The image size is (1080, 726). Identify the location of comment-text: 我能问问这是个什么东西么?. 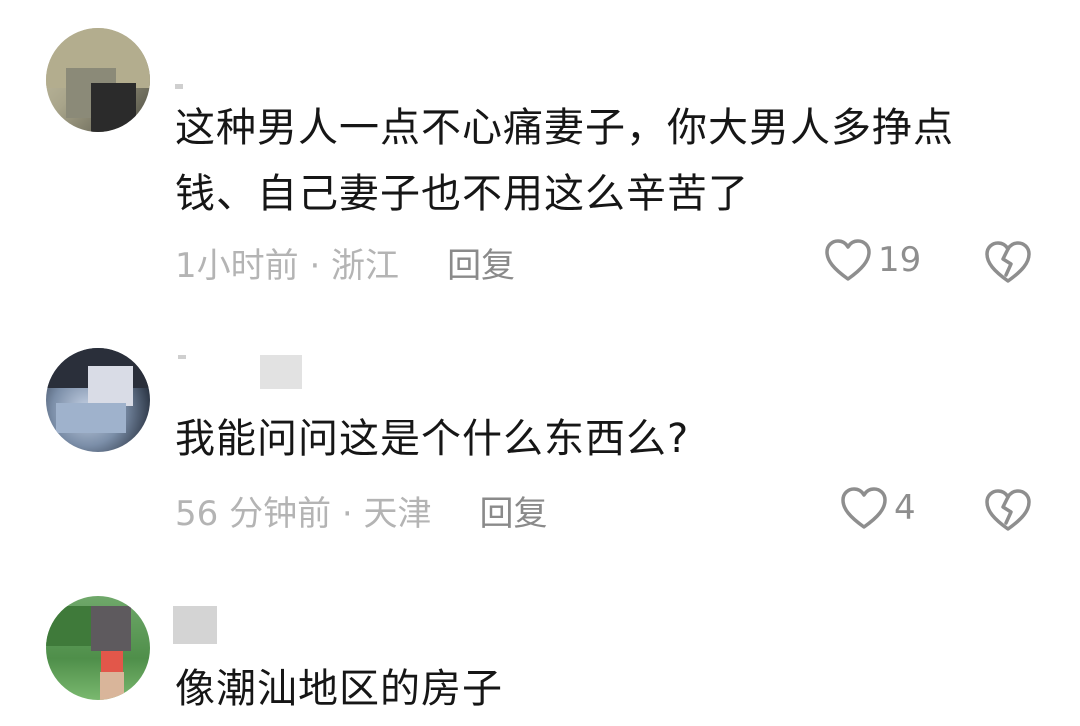
(432, 439).